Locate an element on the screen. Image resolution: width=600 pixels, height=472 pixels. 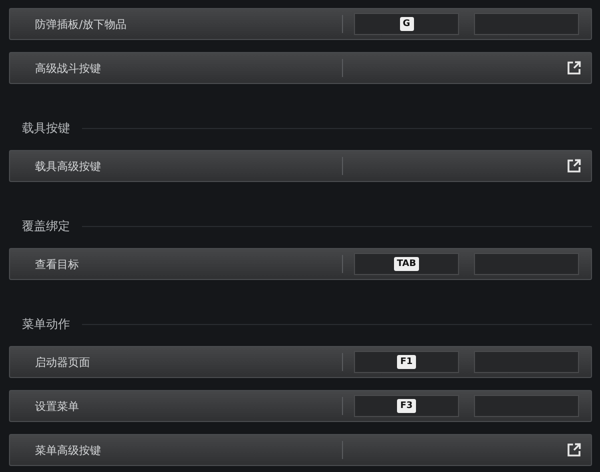
key-cap: F3 is located at coordinates (406, 406).